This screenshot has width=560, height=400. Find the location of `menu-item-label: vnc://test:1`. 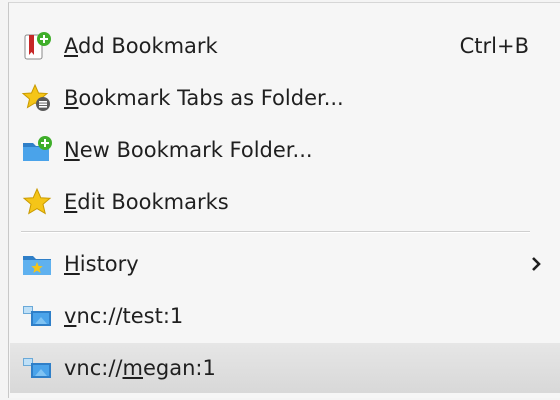

menu-item-label: vnc://test:1 is located at coordinates (124, 316).